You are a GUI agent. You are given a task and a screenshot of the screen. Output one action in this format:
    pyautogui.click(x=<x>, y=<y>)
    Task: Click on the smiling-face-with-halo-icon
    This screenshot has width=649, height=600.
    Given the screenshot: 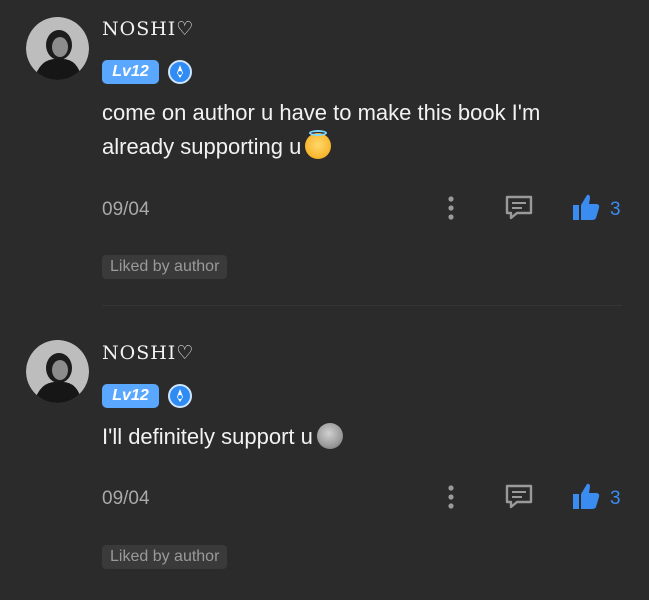 What is the action you would take?
    pyautogui.click(x=318, y=144)
    